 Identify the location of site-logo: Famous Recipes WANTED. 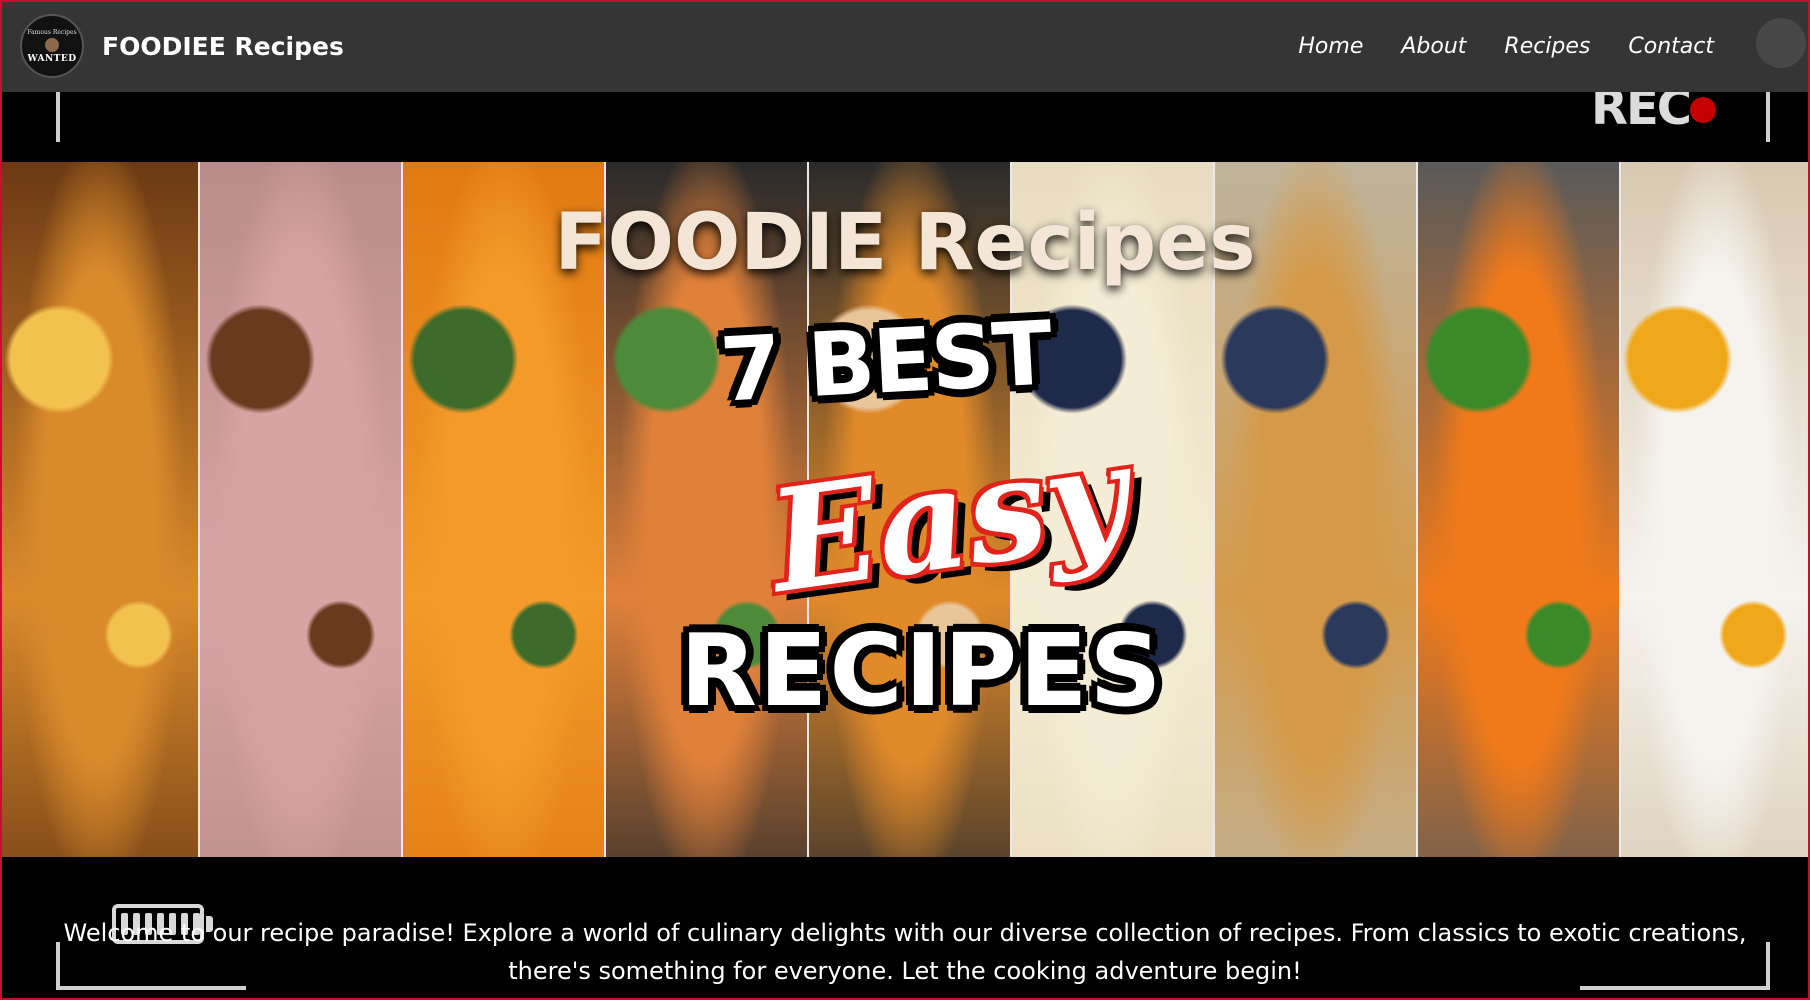
(52, 46).